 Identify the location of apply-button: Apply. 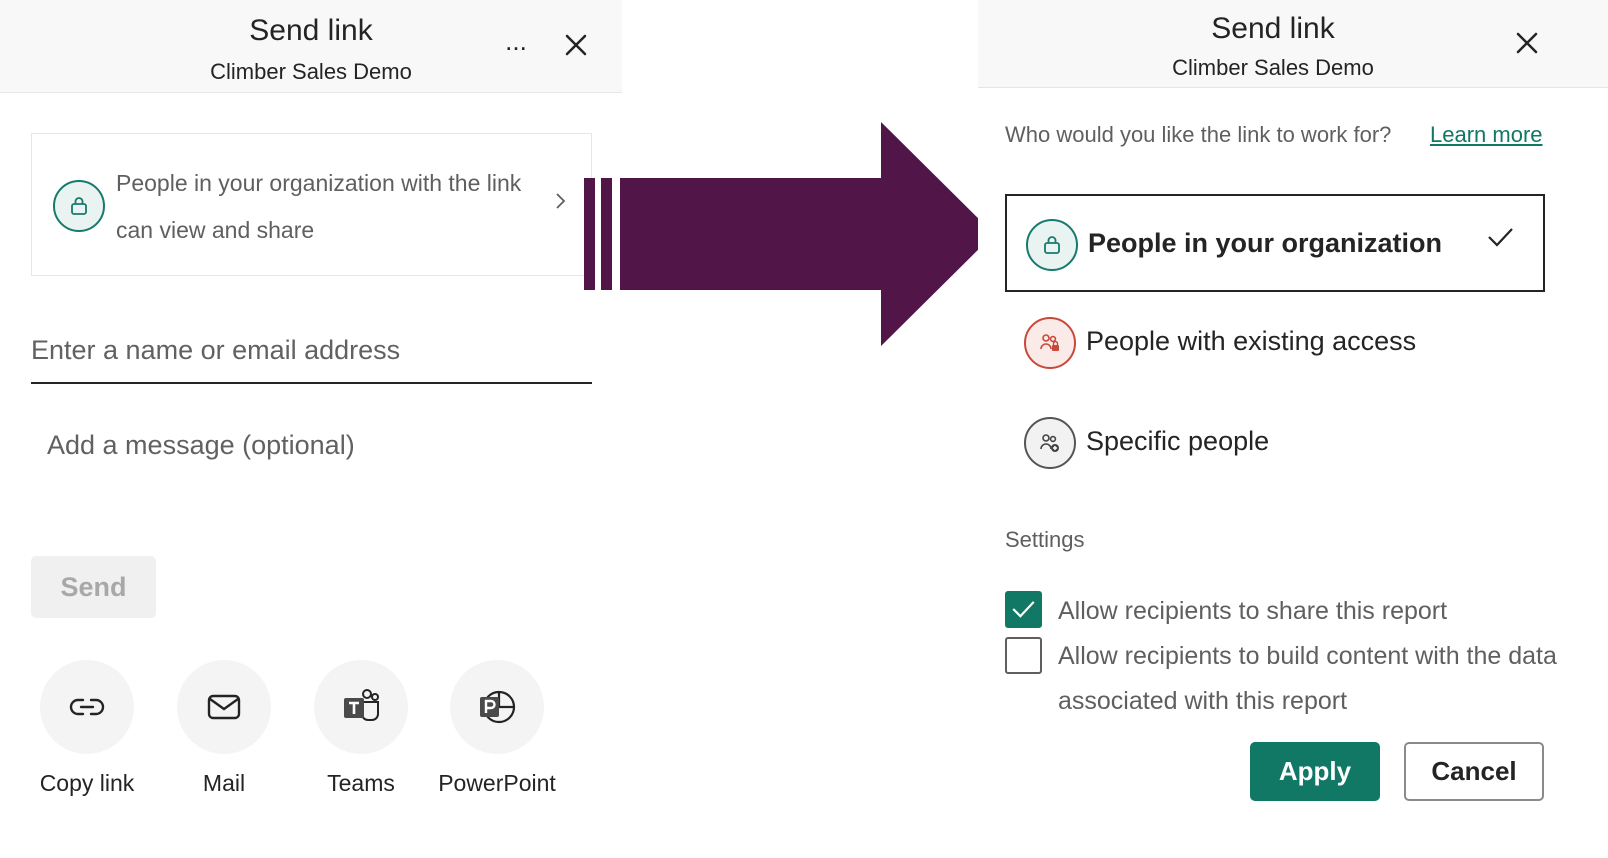
(1315, 771).